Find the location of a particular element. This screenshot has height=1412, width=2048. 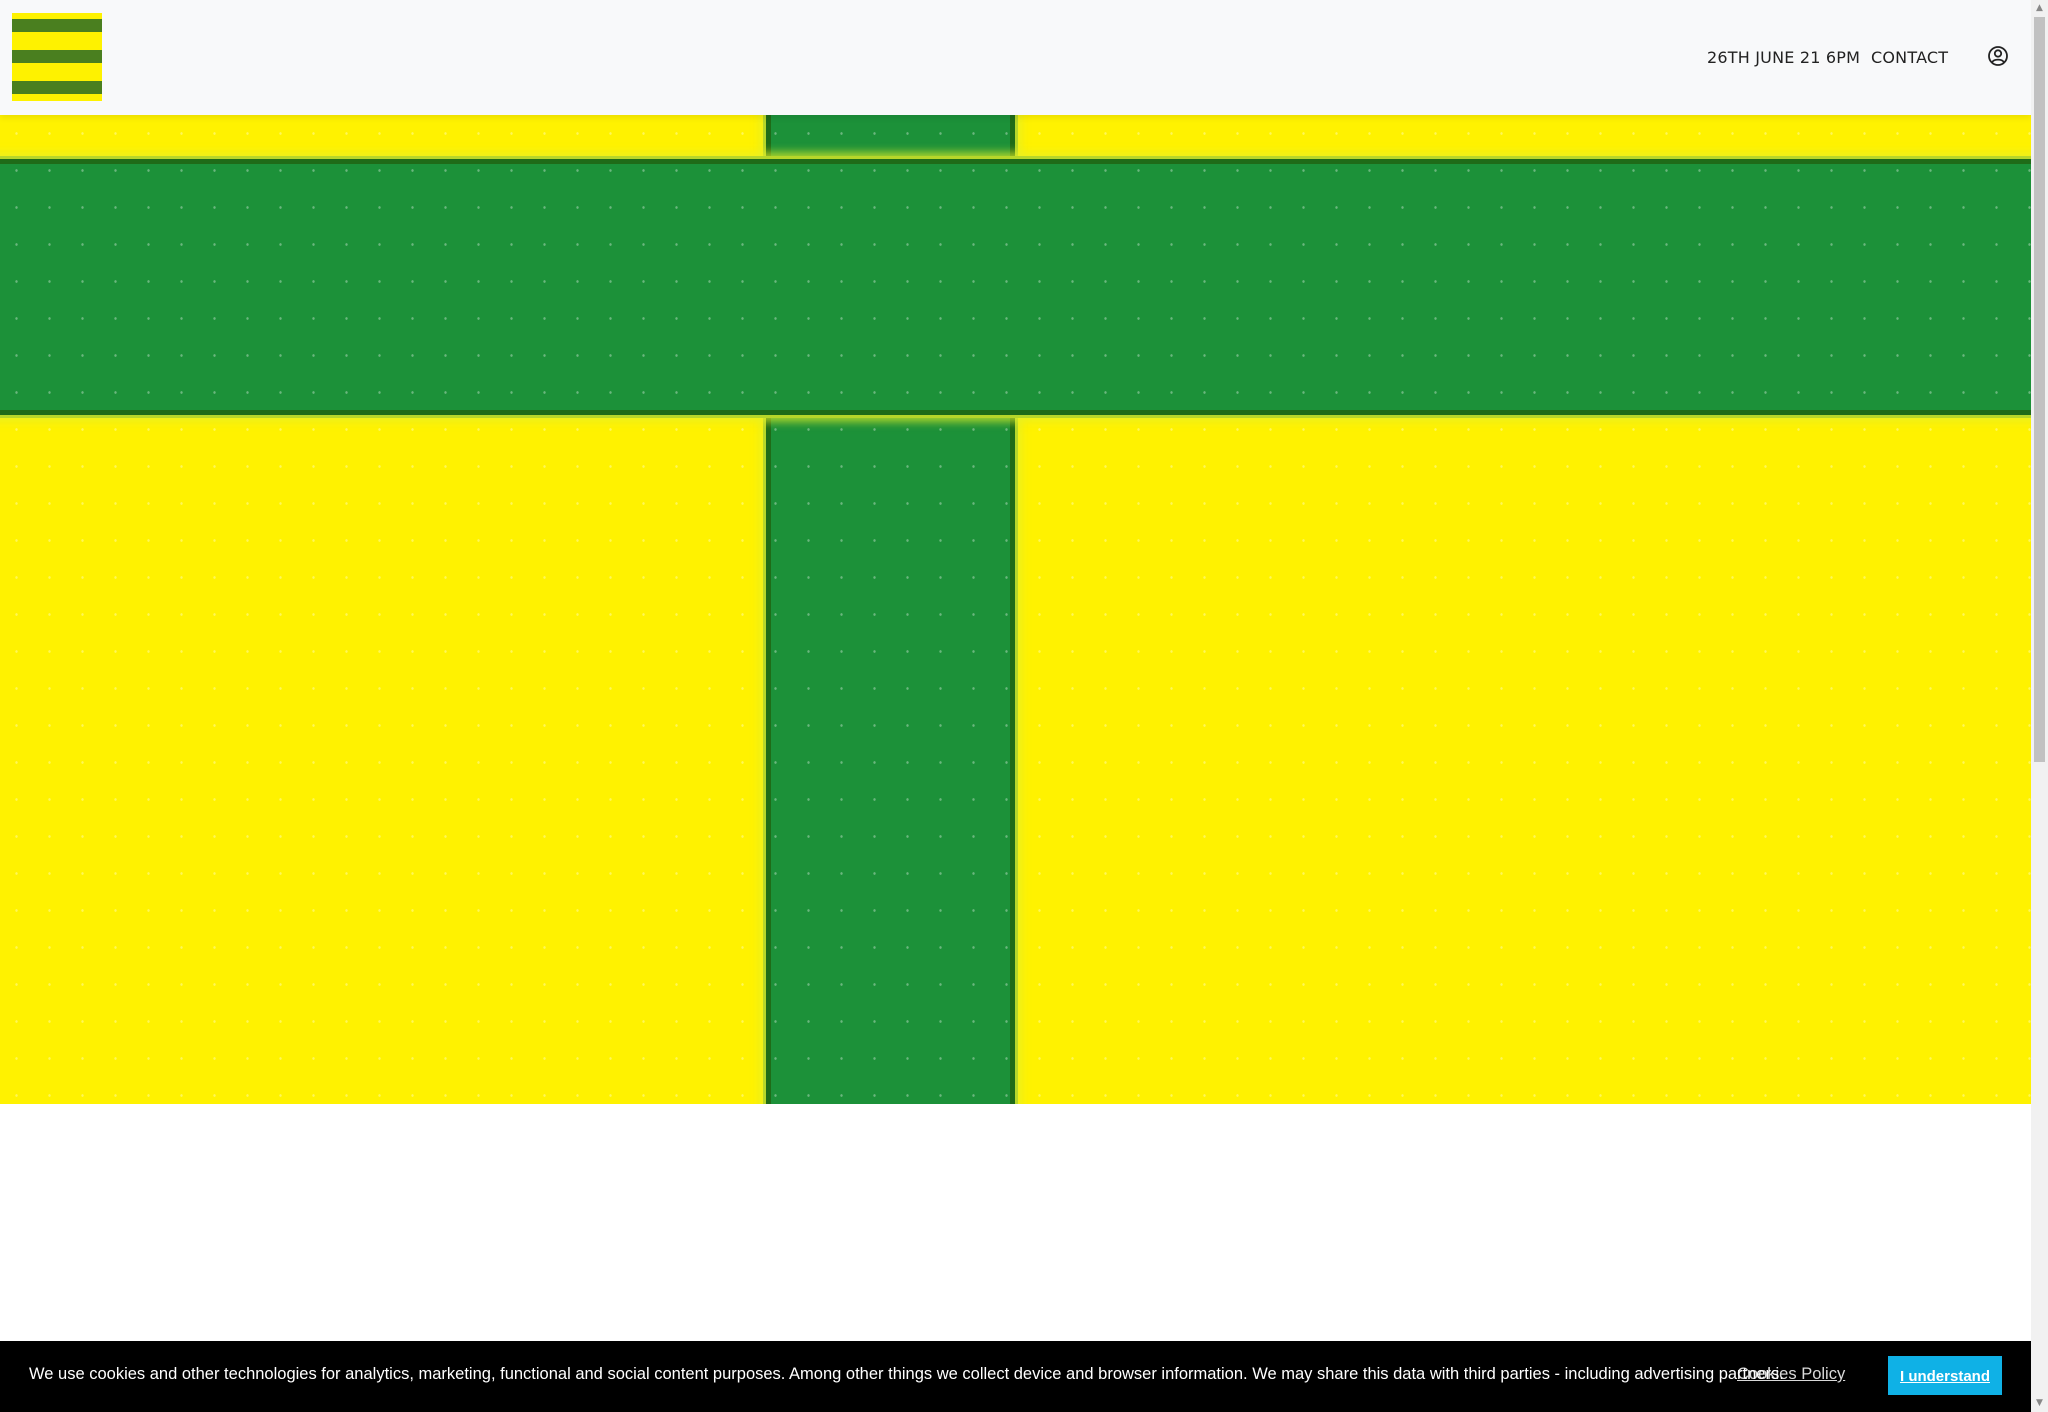

nav-link-event-date: 26TH JUNE 21 6PM is located at coordinates (1783, 57).